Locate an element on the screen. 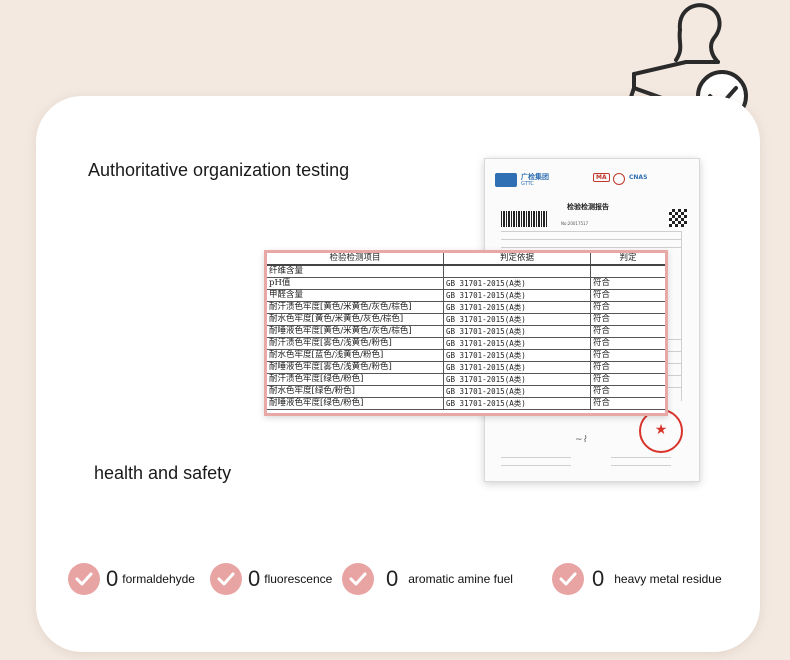  test-item: 耐汗渍色牢度[雾色/浅黄色/粉色] is located at coordinates (355, 343).